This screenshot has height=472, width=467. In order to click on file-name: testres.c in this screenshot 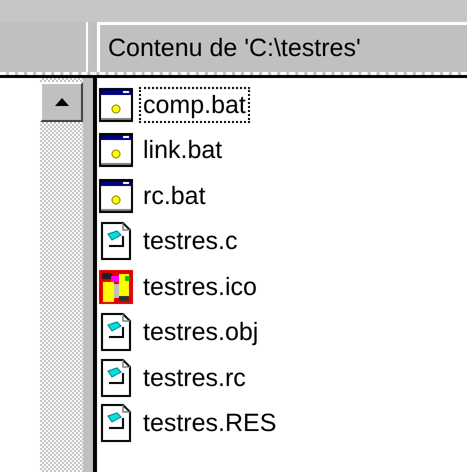, I will do `click(190, 241)`.